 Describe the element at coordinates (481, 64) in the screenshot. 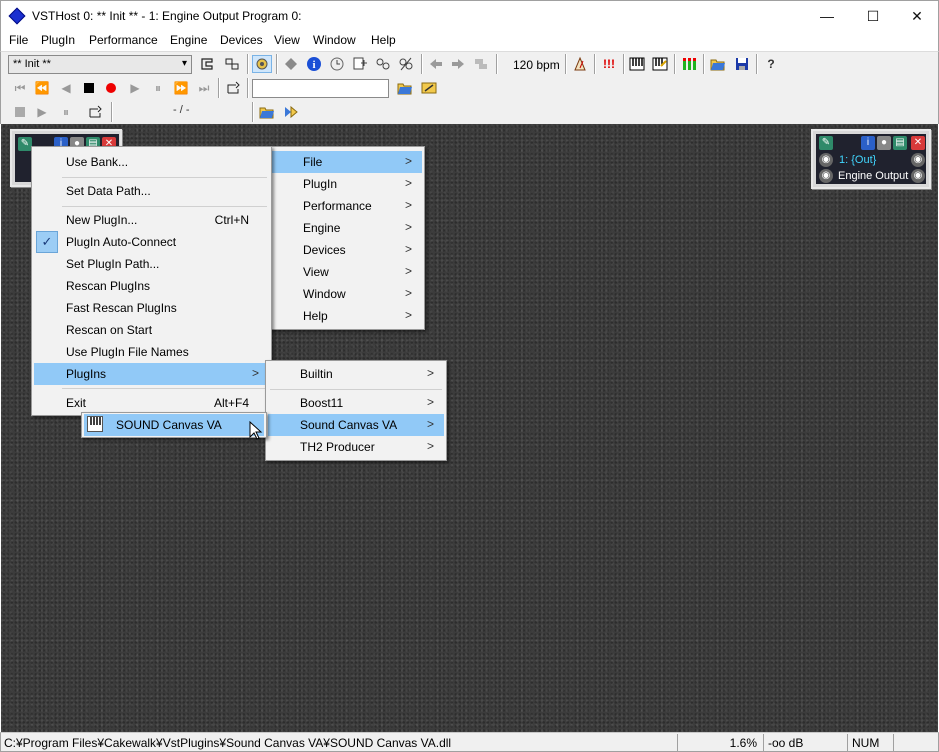

I see `list-icon` at that location.